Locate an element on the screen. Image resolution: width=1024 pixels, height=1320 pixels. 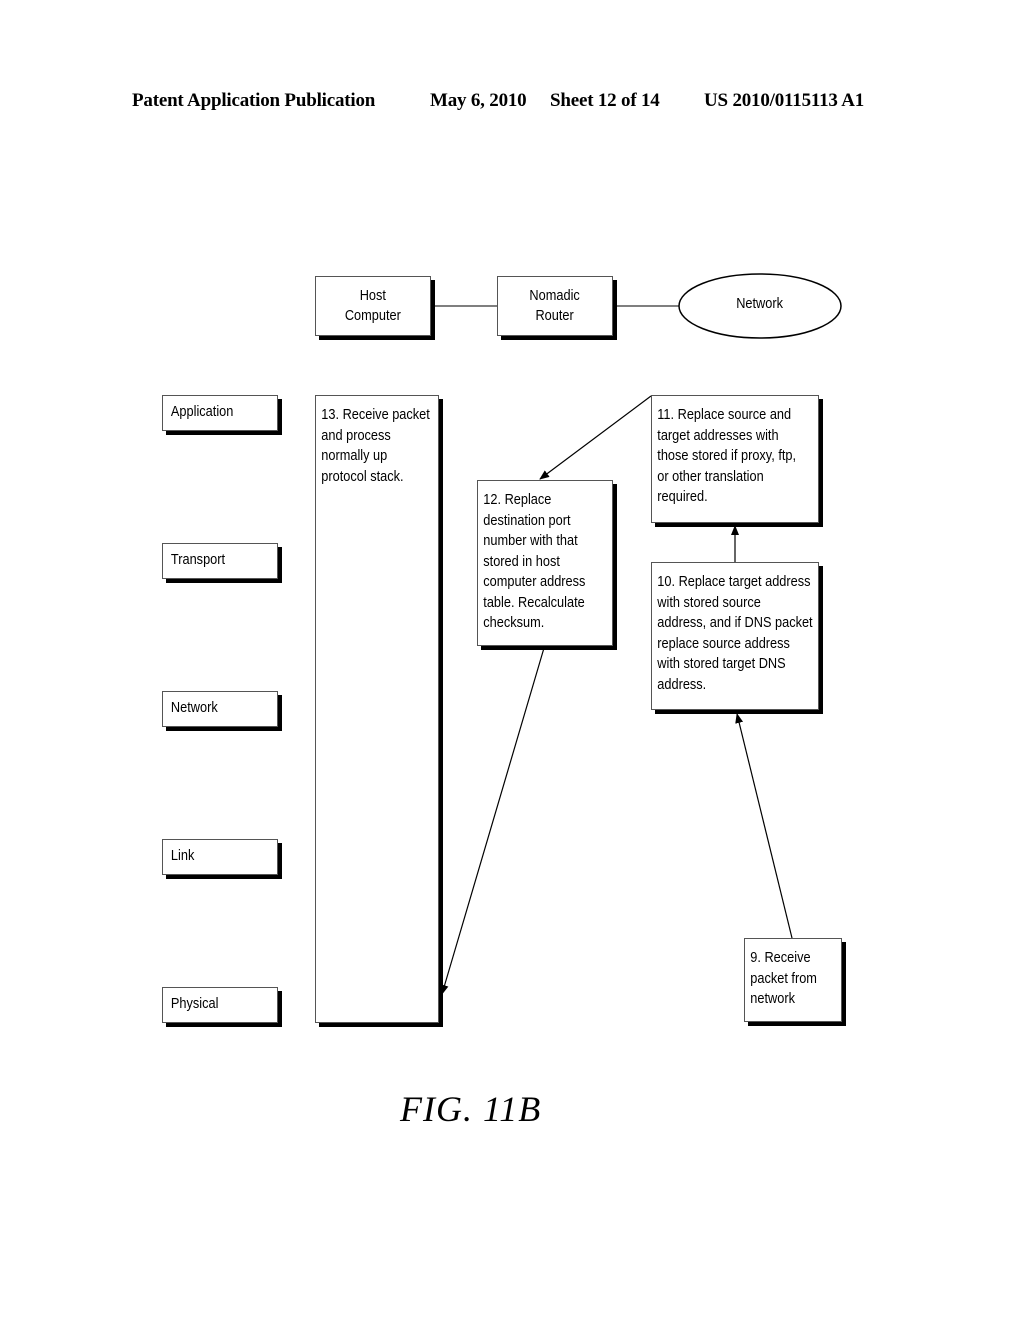
step-text-line: 9. Receive is located at coordinates (780, 958).